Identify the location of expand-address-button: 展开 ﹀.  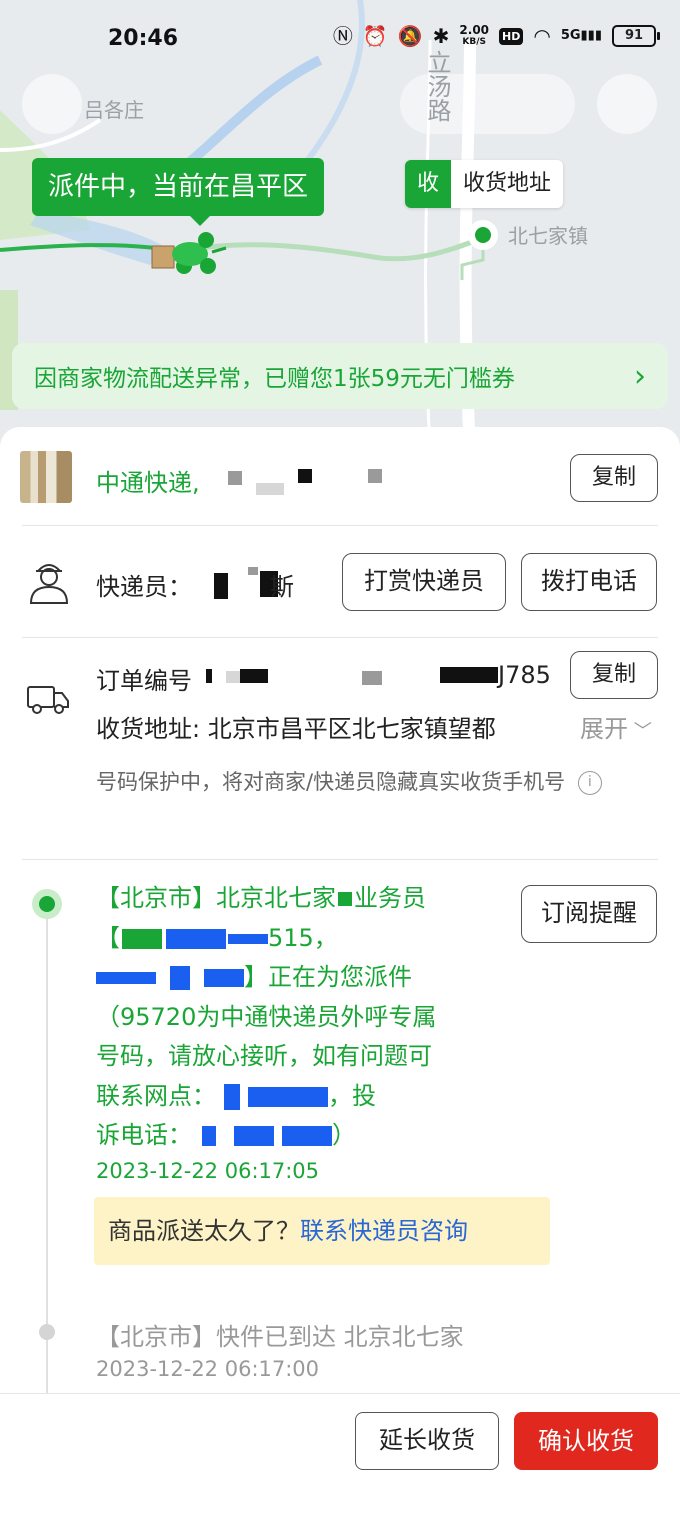
(616, 726).